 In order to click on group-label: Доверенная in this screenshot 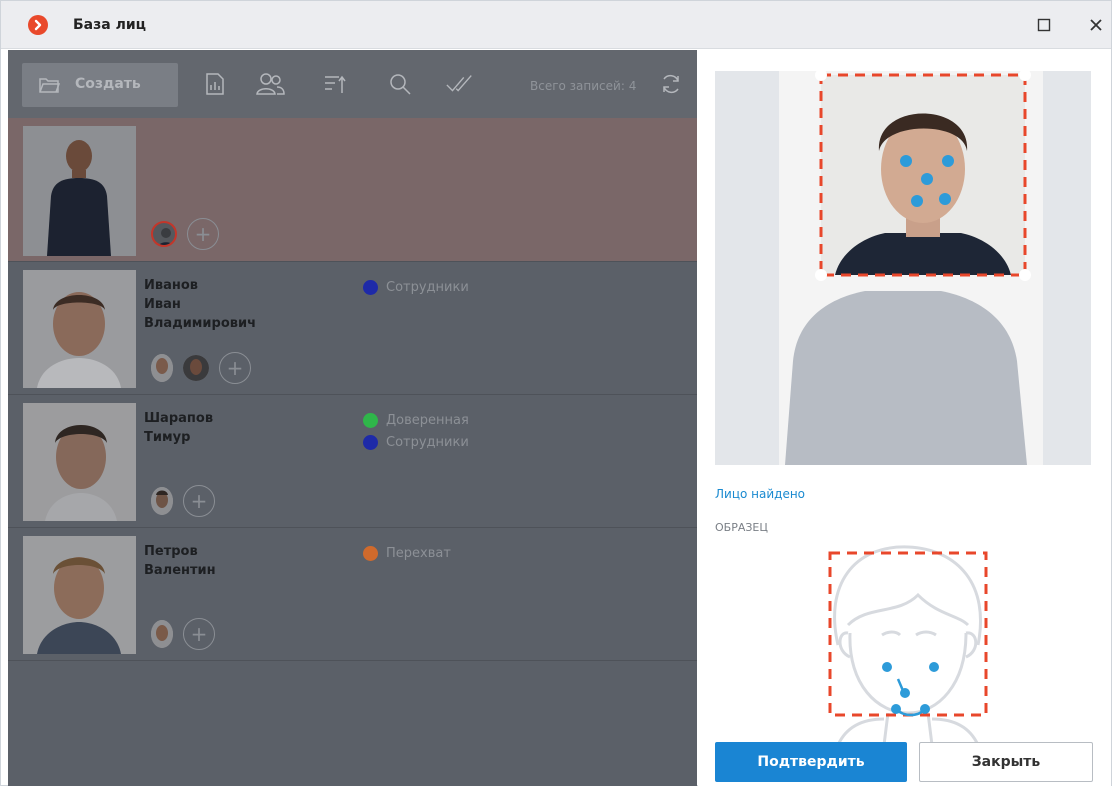, I will do `click(427, 420)`.